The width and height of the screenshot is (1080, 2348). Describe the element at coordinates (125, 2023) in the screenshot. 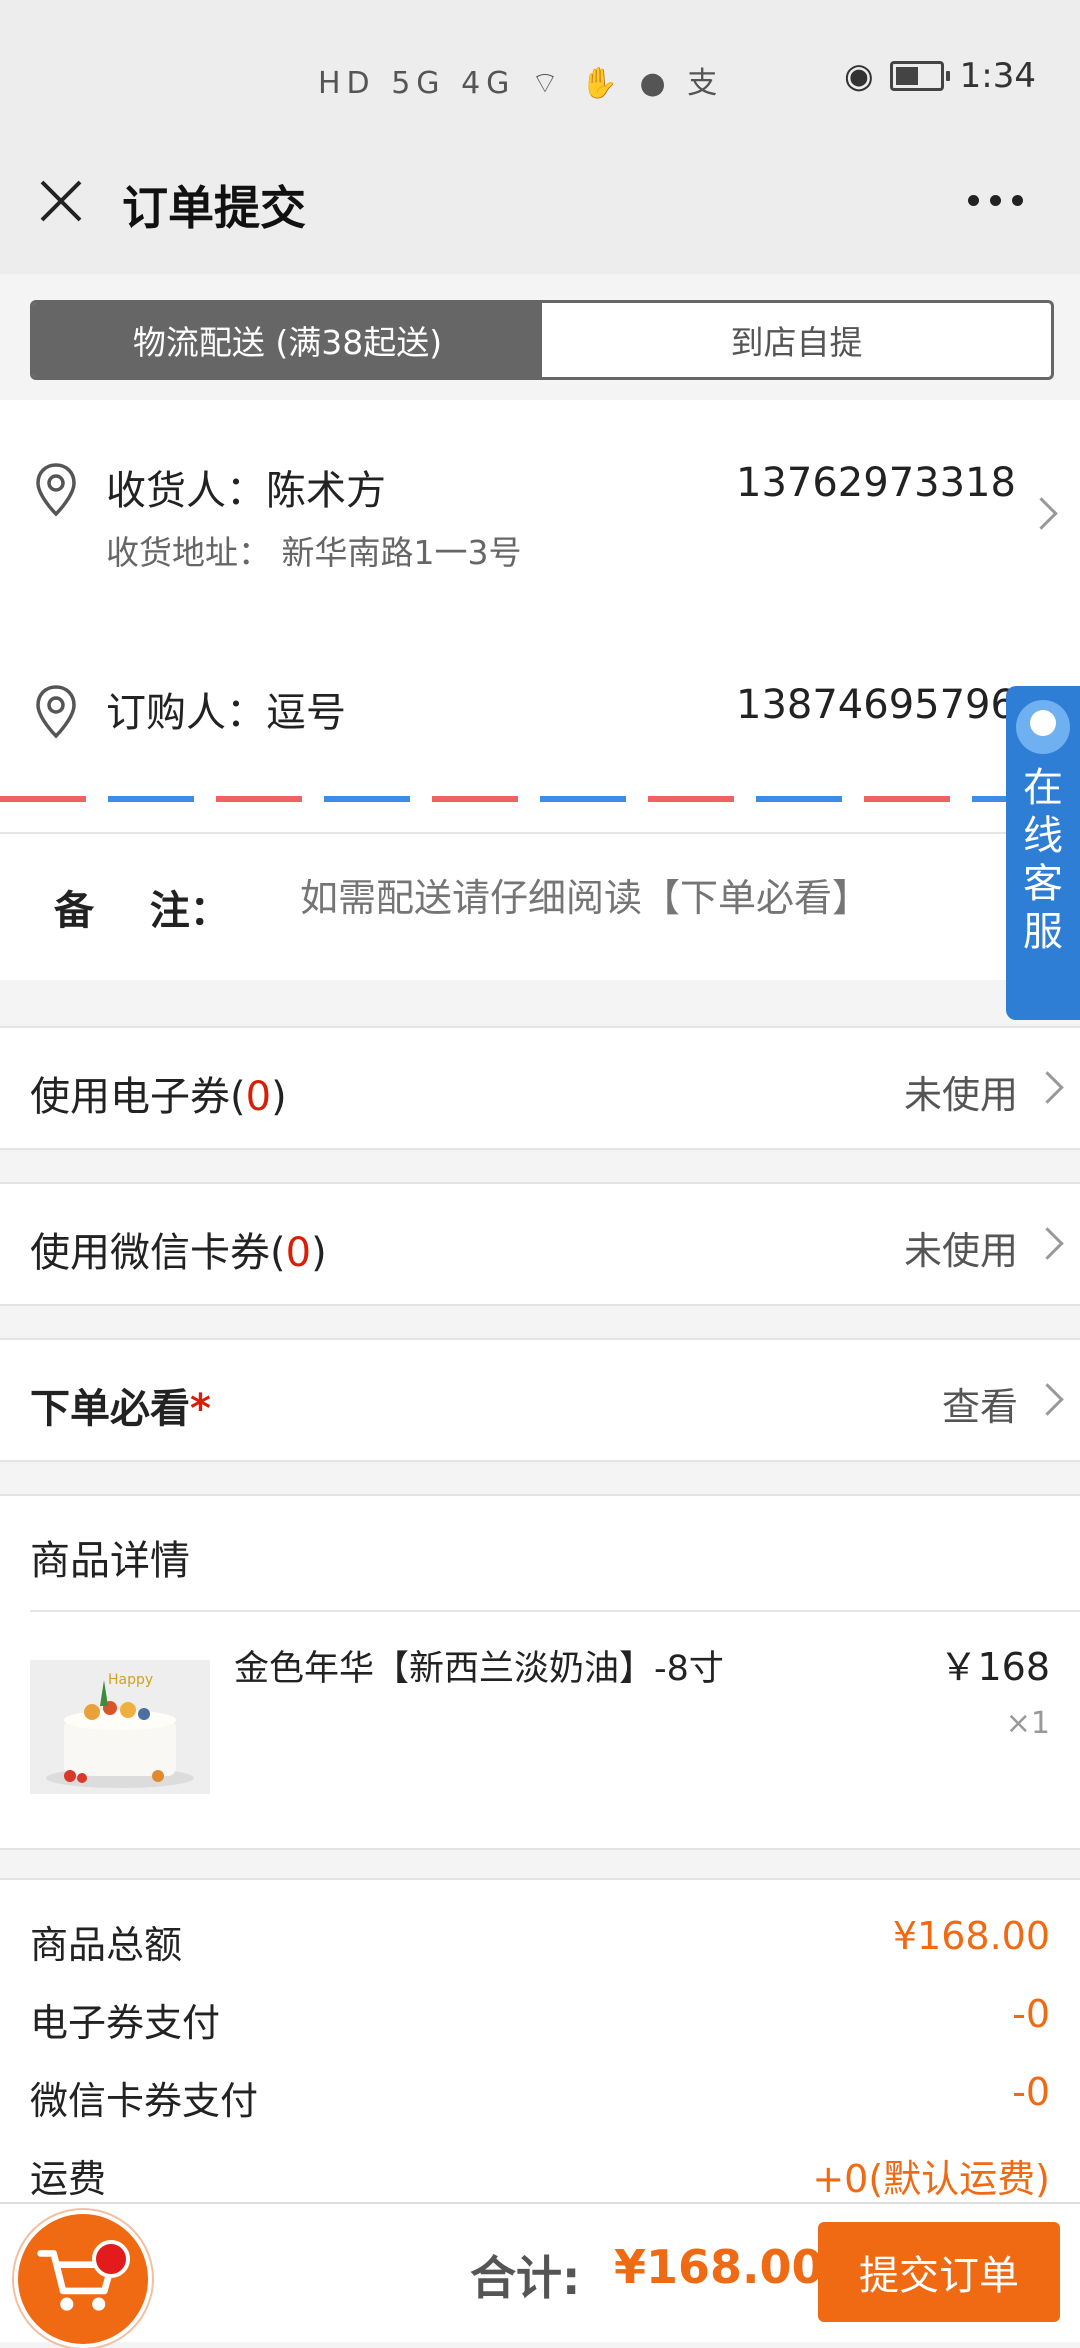

I see `summary-label: 电子券支付` at that location.